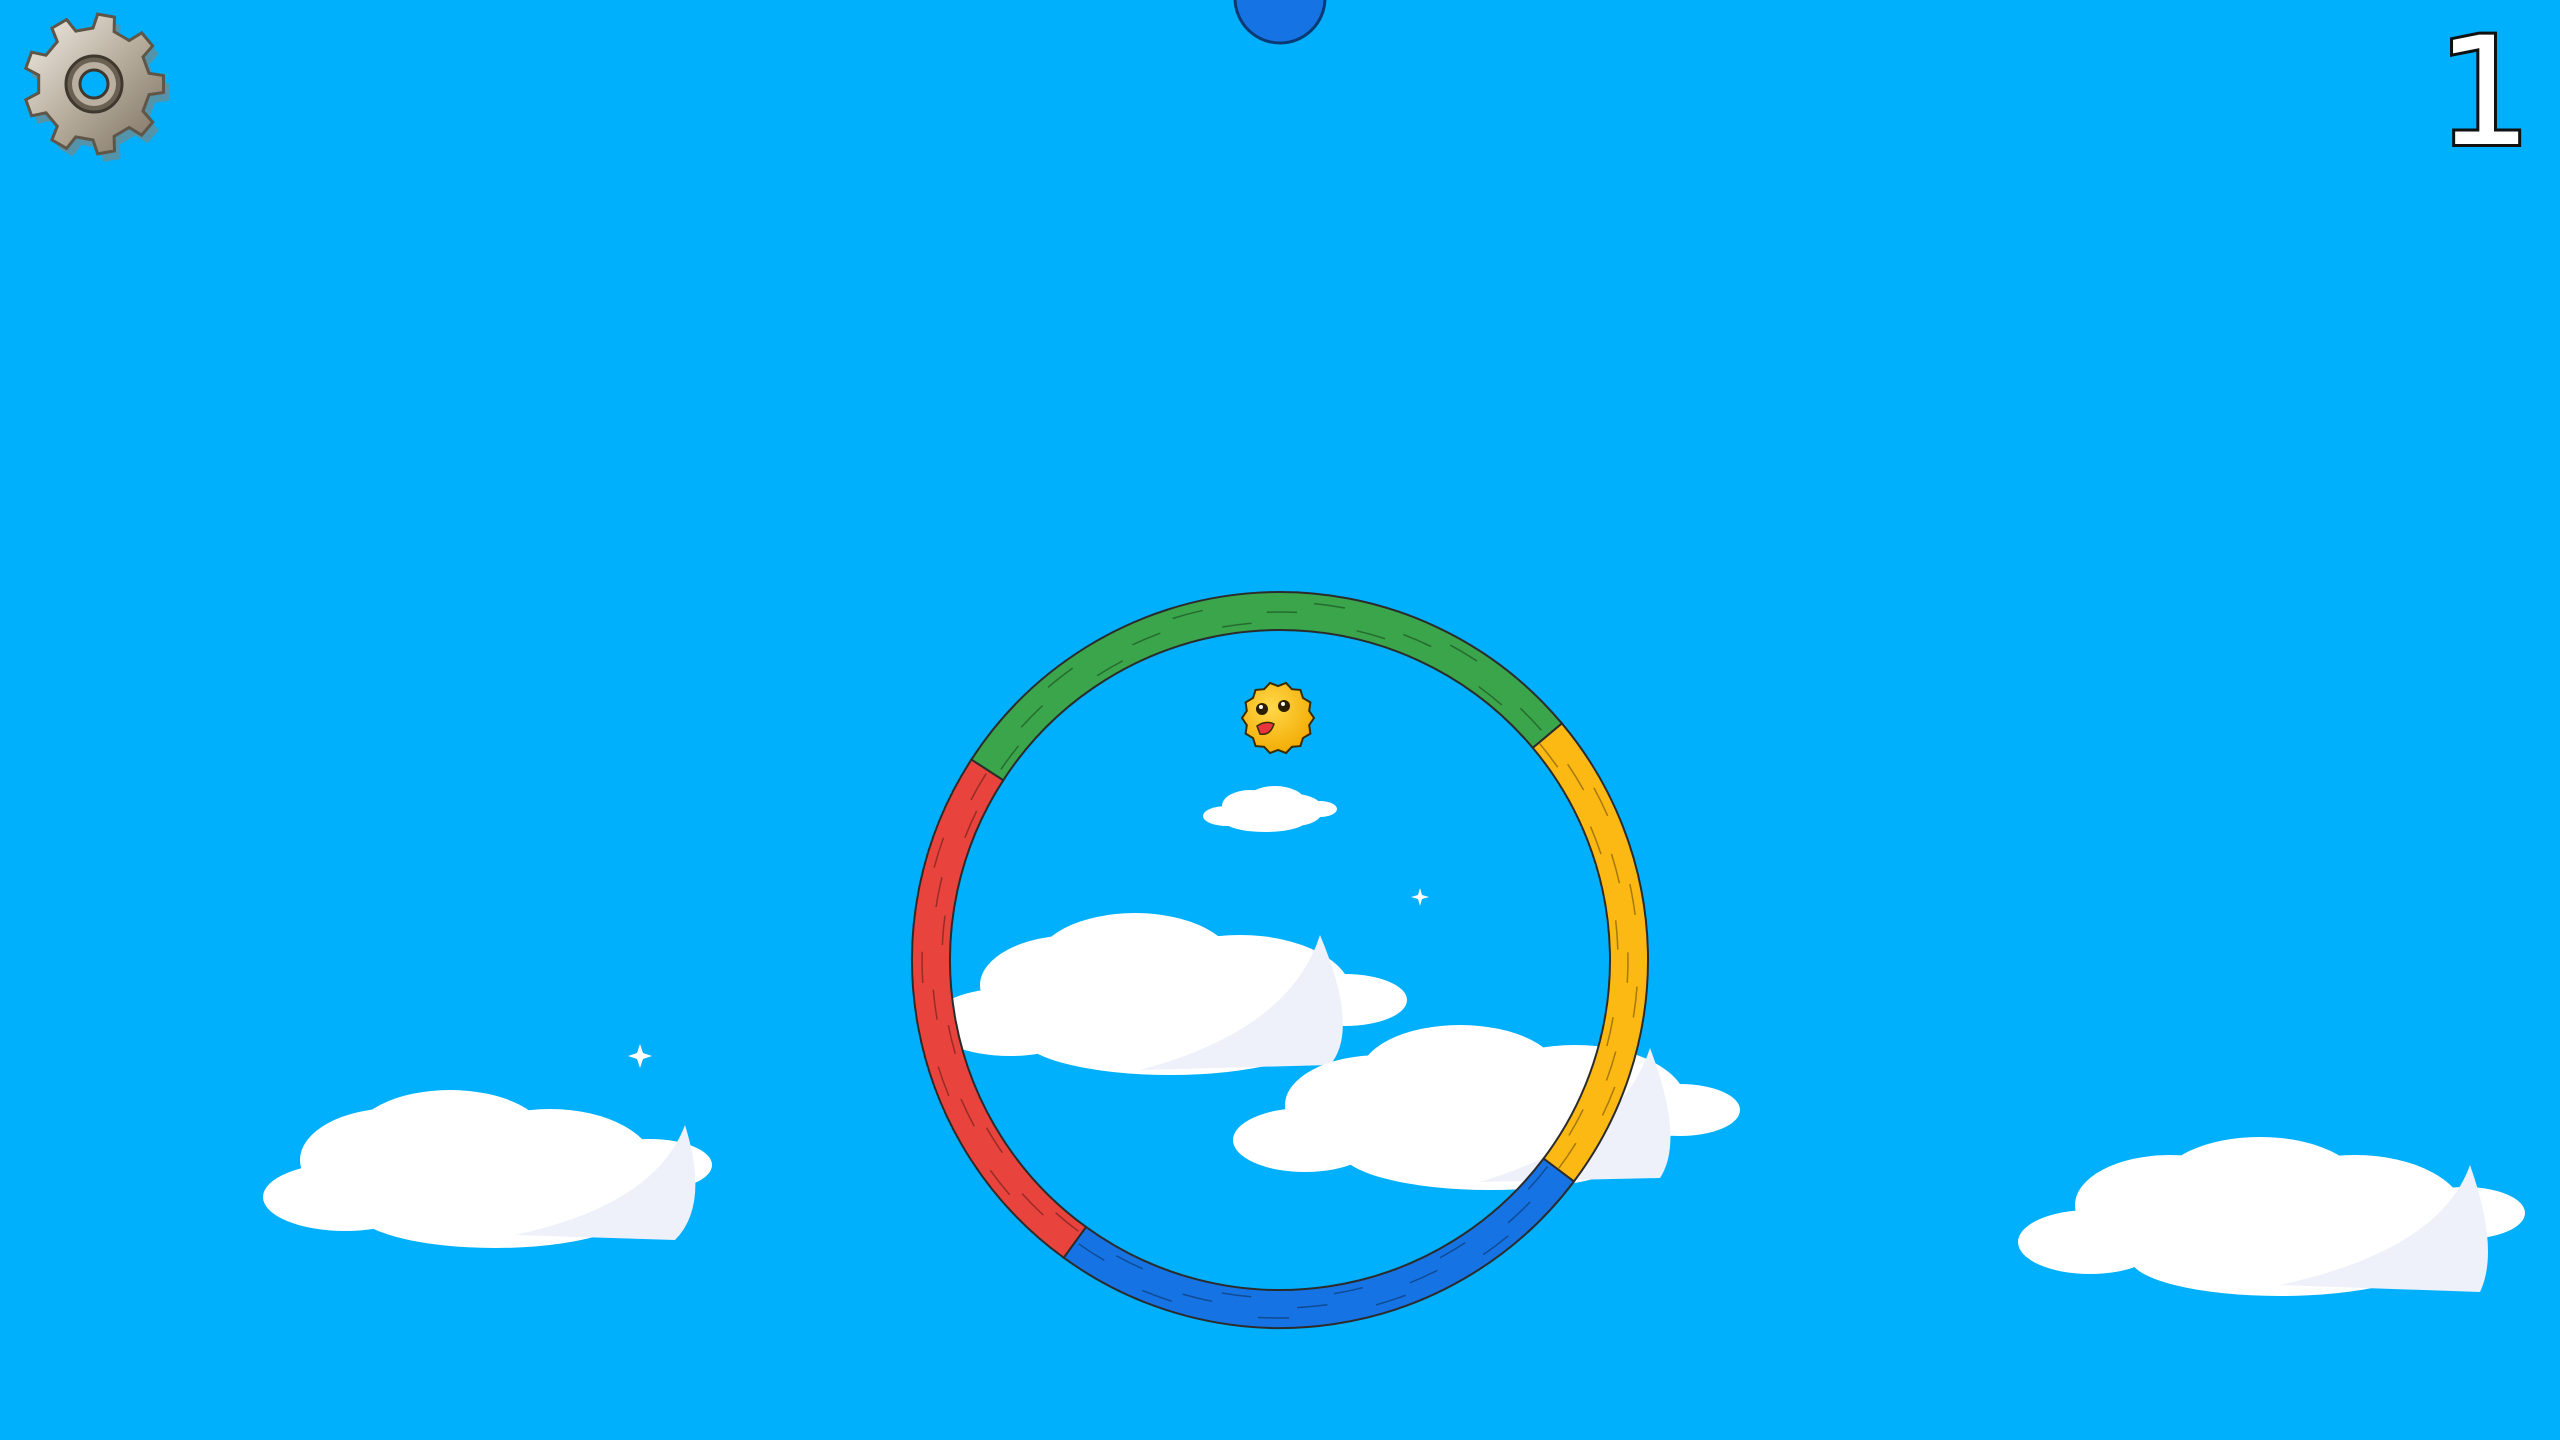 This screenshot has height=1440, width=2560. I want to click on cloud-small, so click(1270, 809).